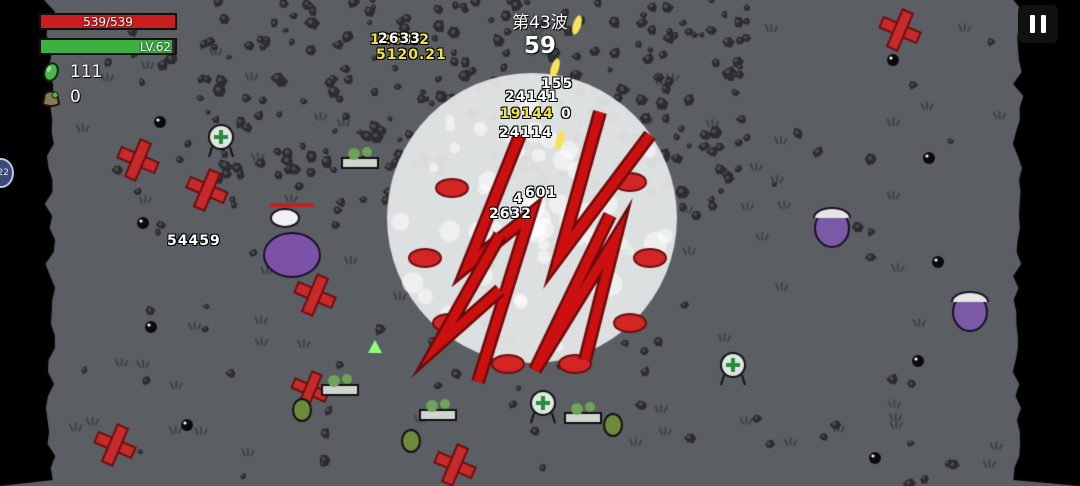 Image resolution: width=1080 pixels, height=486 pixels. What do you see at coordinates (75, 97) in the screenshot?
I see `bag-count: 0` at bounding box center [75, 97].